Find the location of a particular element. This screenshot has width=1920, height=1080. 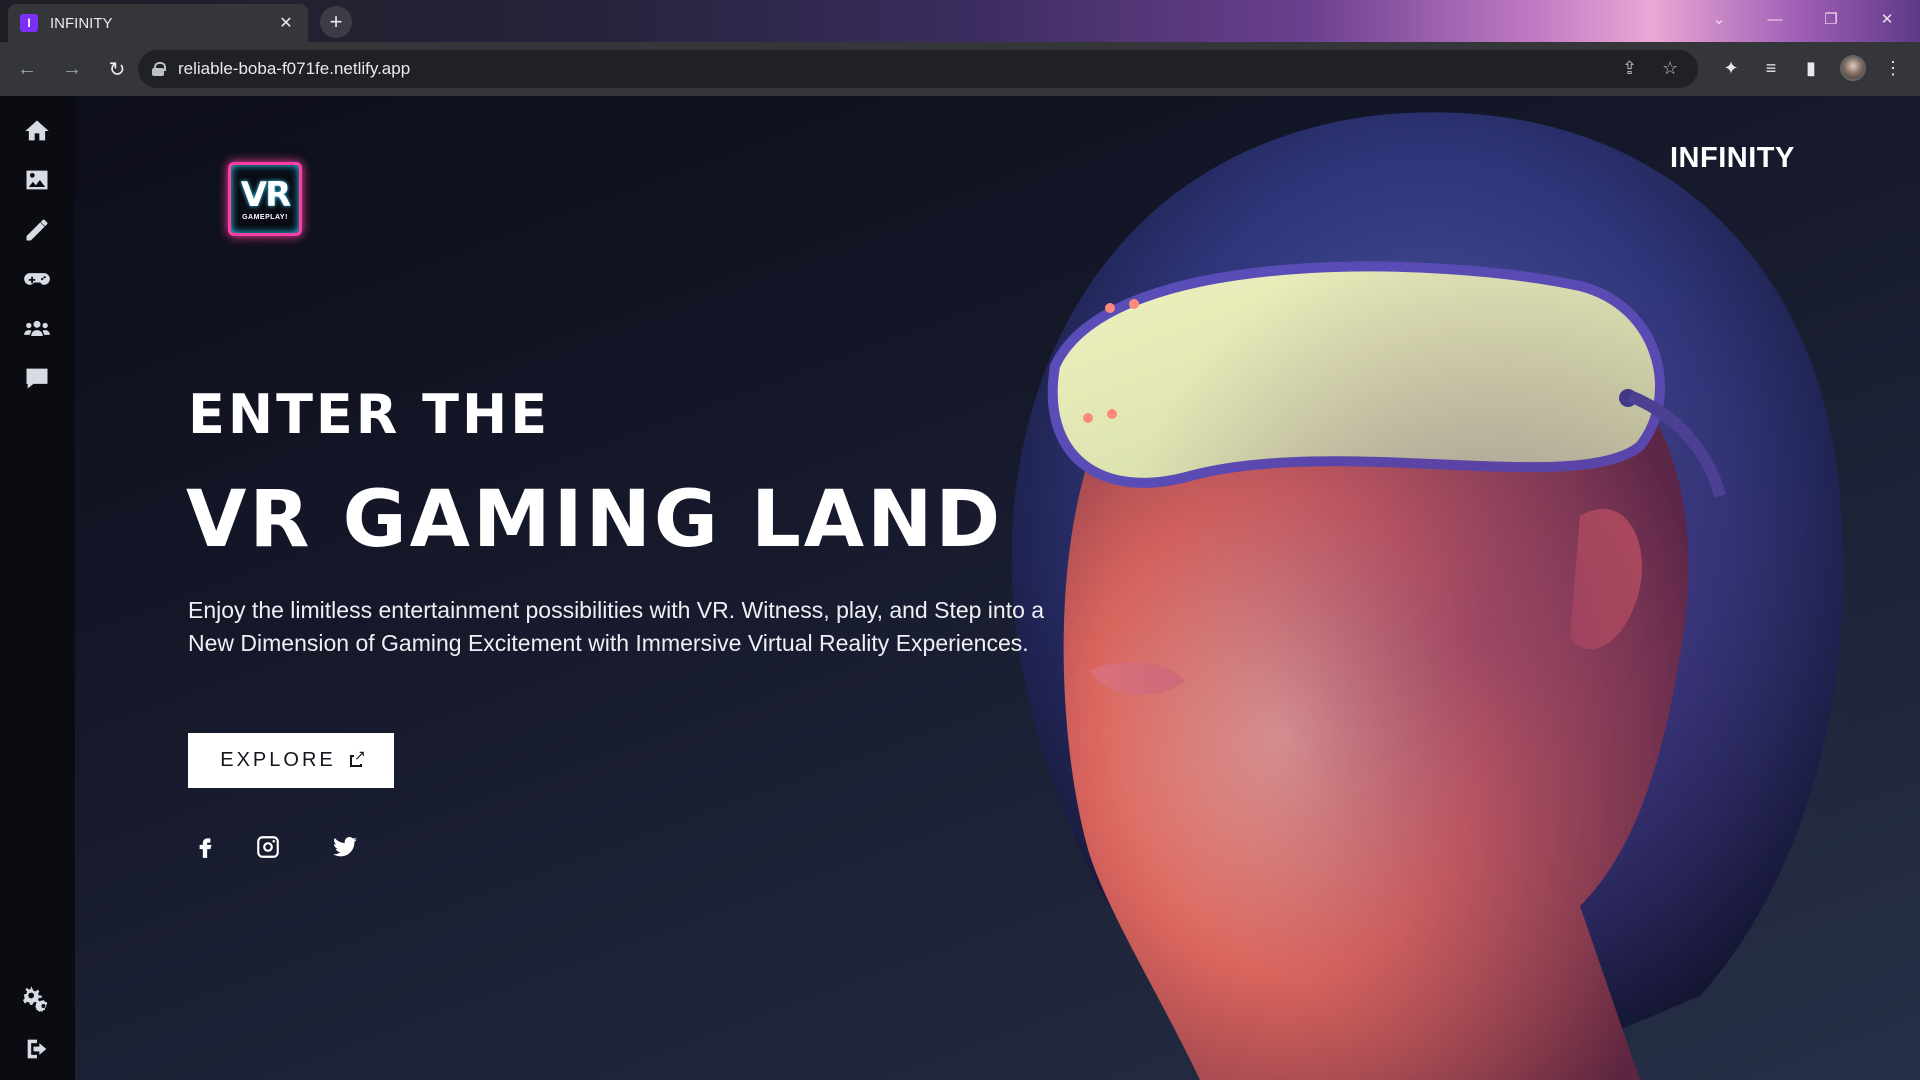

instagram-icon is located at coordinates (268, 847).